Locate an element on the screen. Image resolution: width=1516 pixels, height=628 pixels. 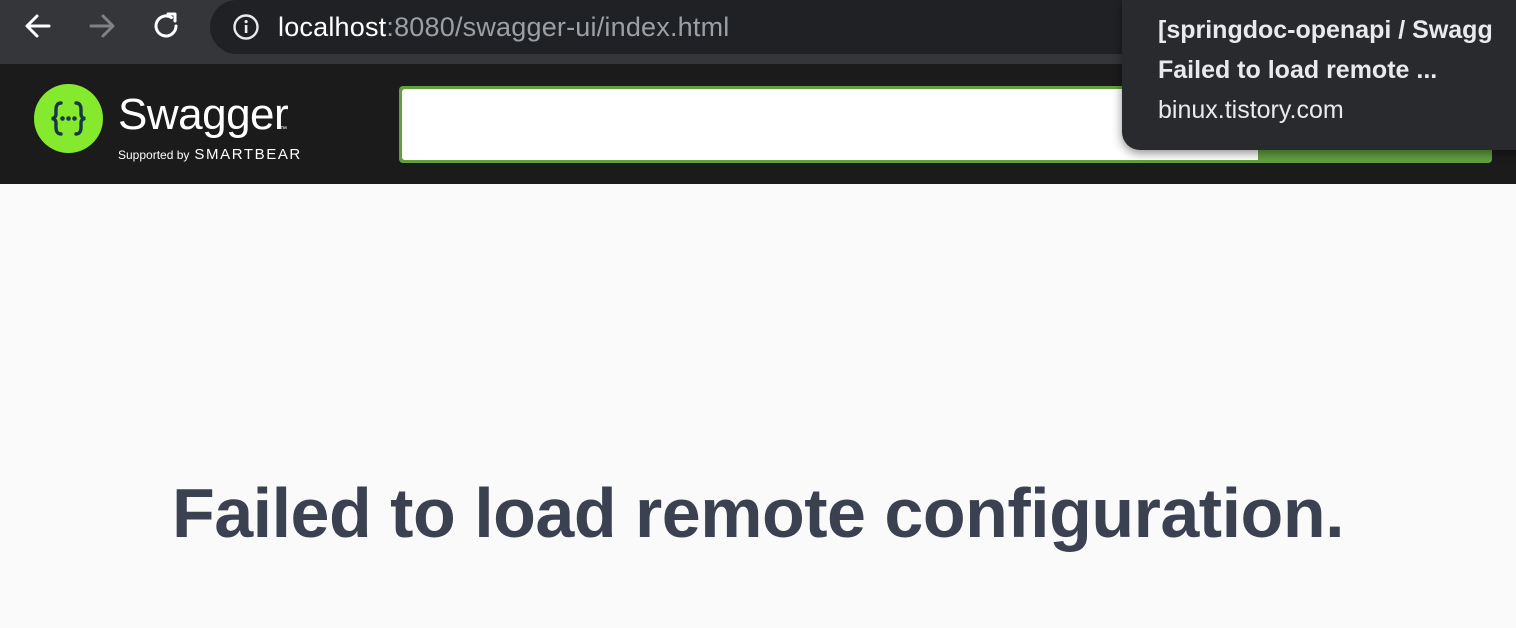
forward-button is located at coordinates (102, 26).